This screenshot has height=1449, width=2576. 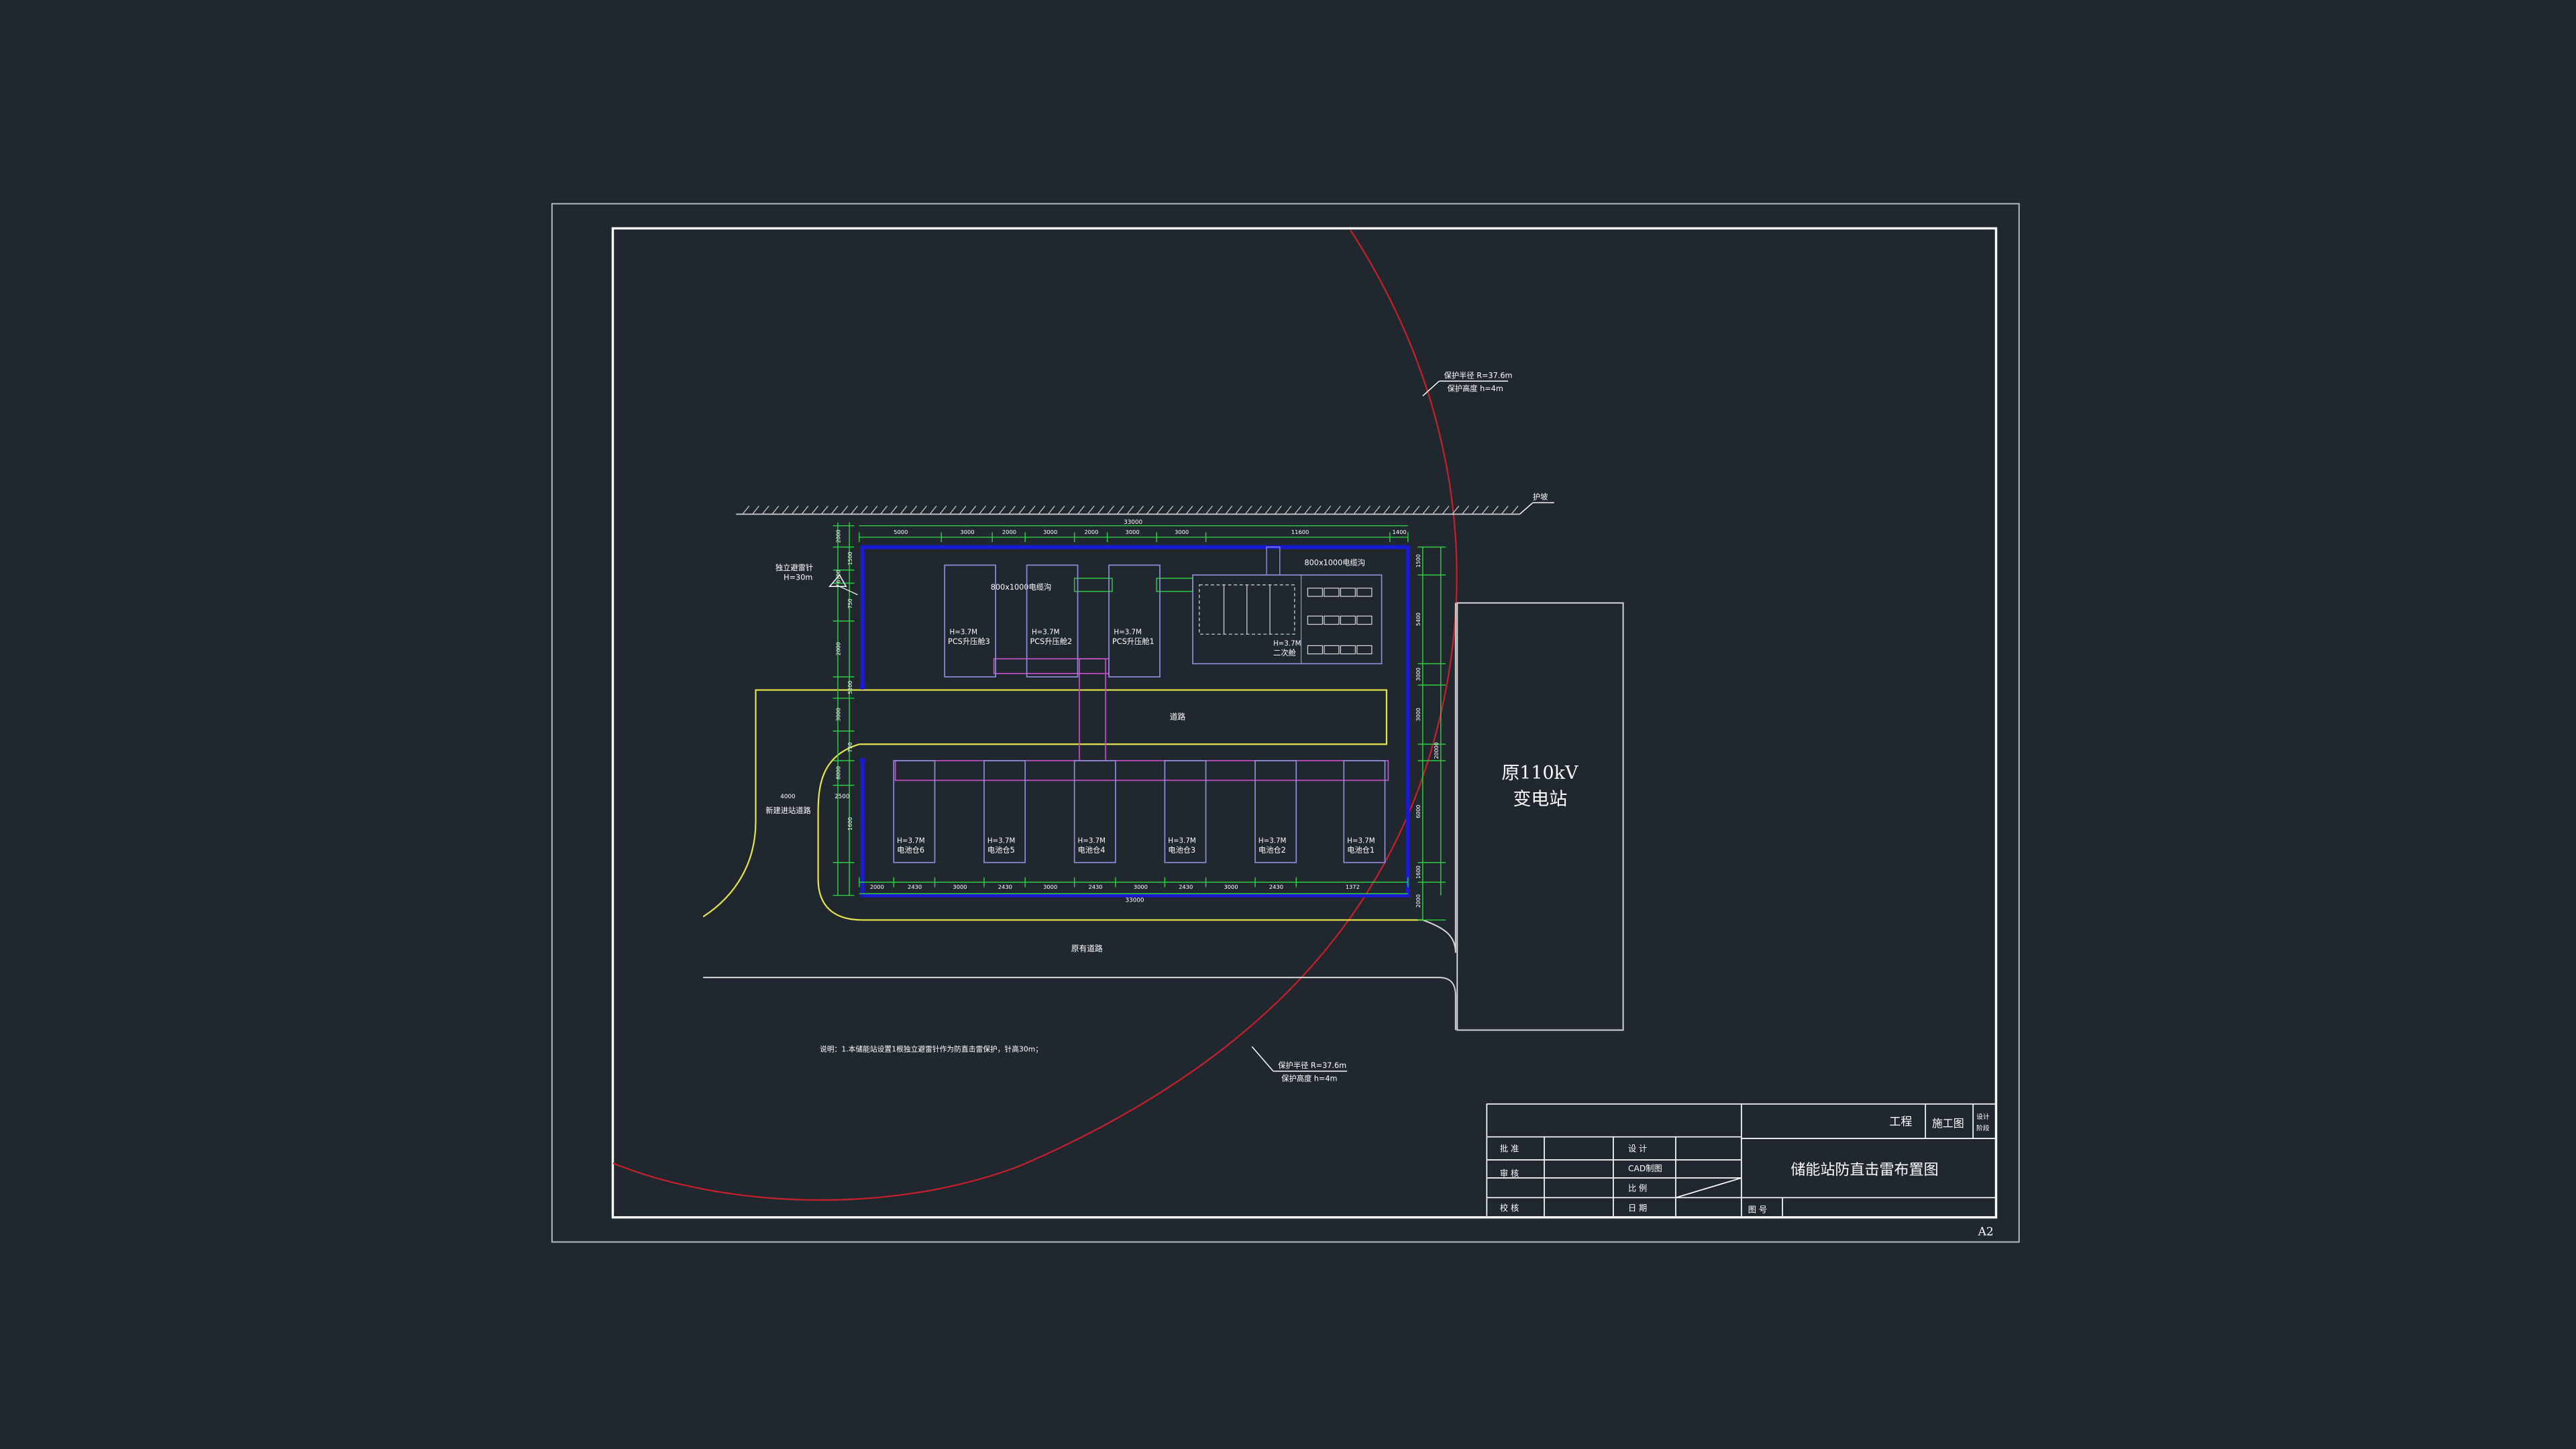 What do you see at coordinates (1309, 1078) in the screenshot?
I see `protection-height-label-bottom: 保护高度 h=4m` at bounding box center [1309, 1078].